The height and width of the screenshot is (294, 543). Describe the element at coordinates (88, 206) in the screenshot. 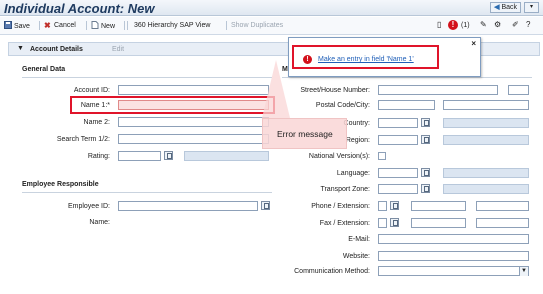

I see `employee-id-label: Employee ID:` at that location.